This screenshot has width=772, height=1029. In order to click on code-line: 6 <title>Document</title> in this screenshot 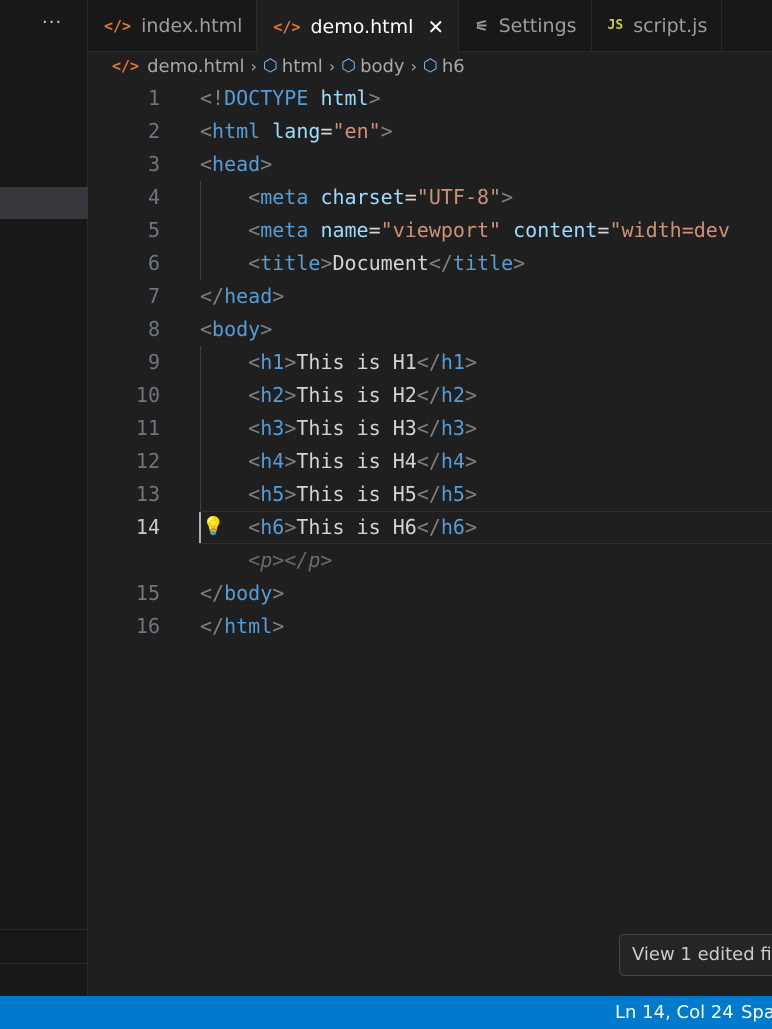, I will do `click(430, 263)`.